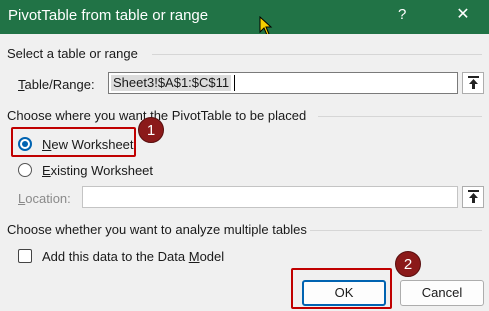 The width and height of the screenshot is (489, 311). Describe the element at coordinates (151, 130) in the screenshot. I see `step-badge-1: 1` at that location.